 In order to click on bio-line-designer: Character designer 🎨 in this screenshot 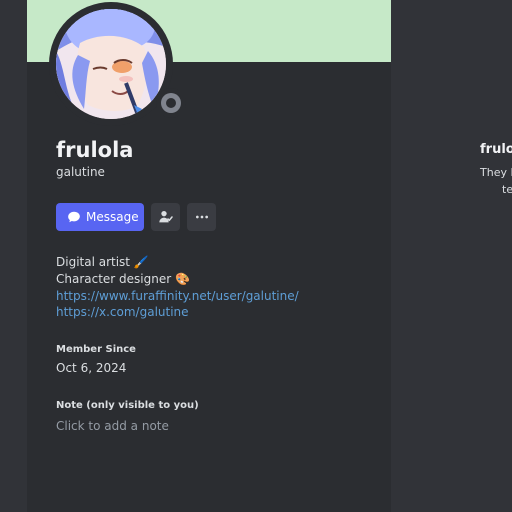, I will do `click(123, 279)`.